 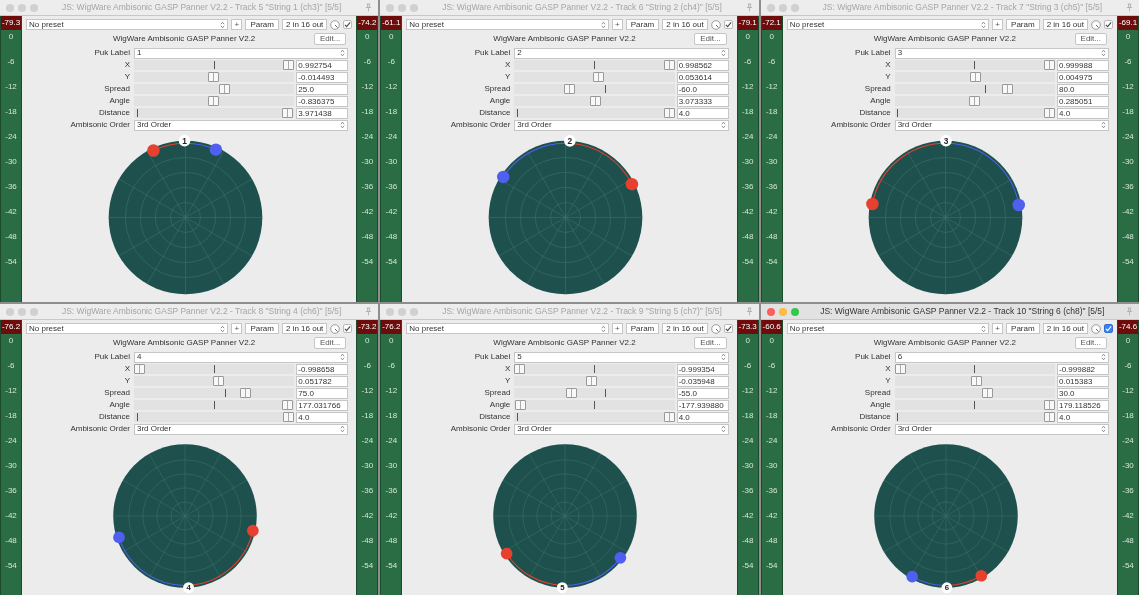 I want to click on value-field: 179.118526, so click(x=1083, y=405).